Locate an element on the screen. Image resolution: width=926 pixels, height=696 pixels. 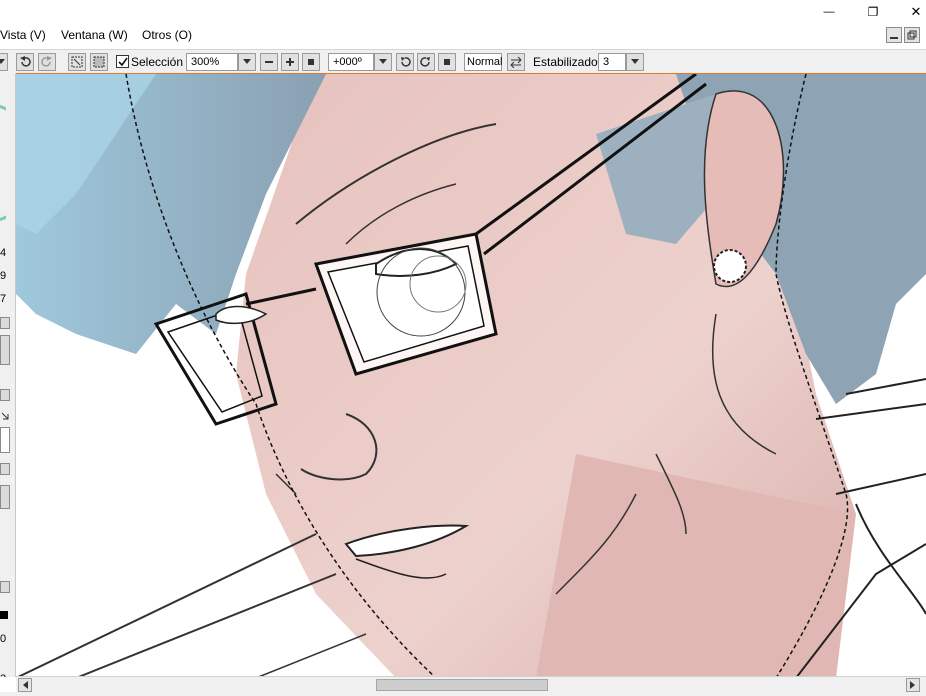
rotate-right-button is located at coordinates (426, 62).